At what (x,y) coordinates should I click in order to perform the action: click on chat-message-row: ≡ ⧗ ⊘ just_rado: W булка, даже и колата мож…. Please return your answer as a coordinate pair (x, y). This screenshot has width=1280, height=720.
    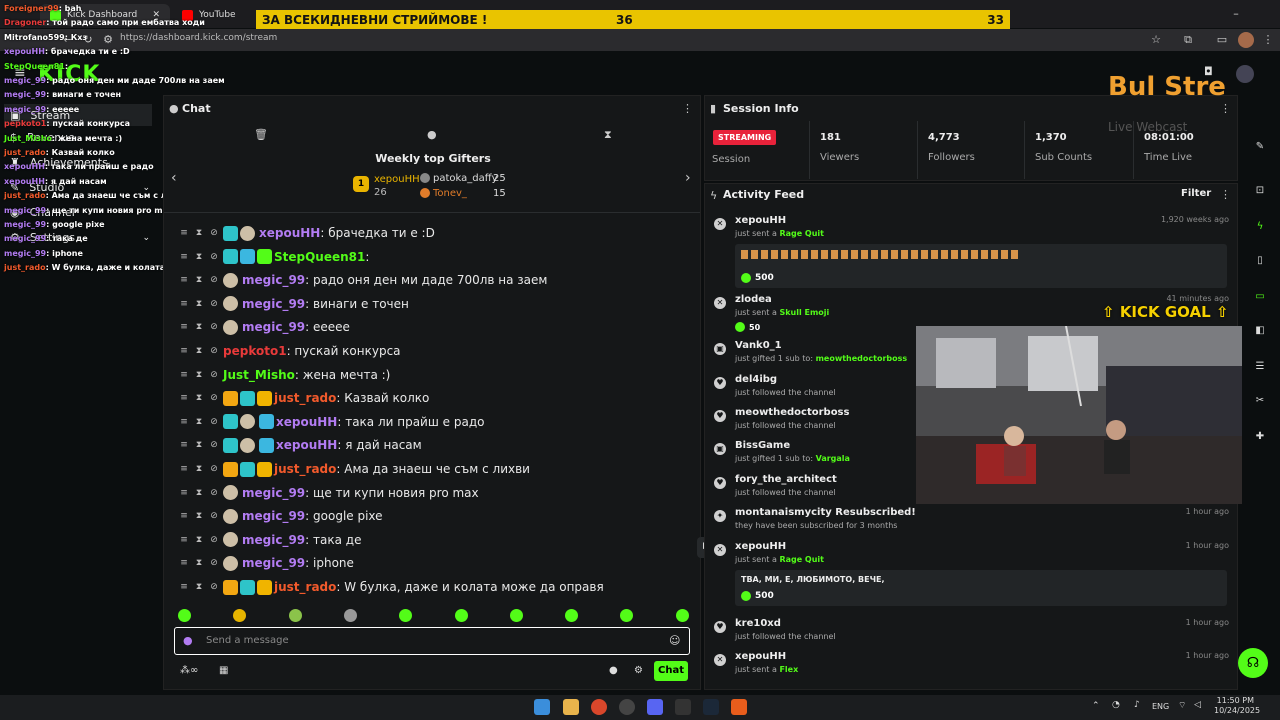
    Looking at the image, I should click on (391, 587).